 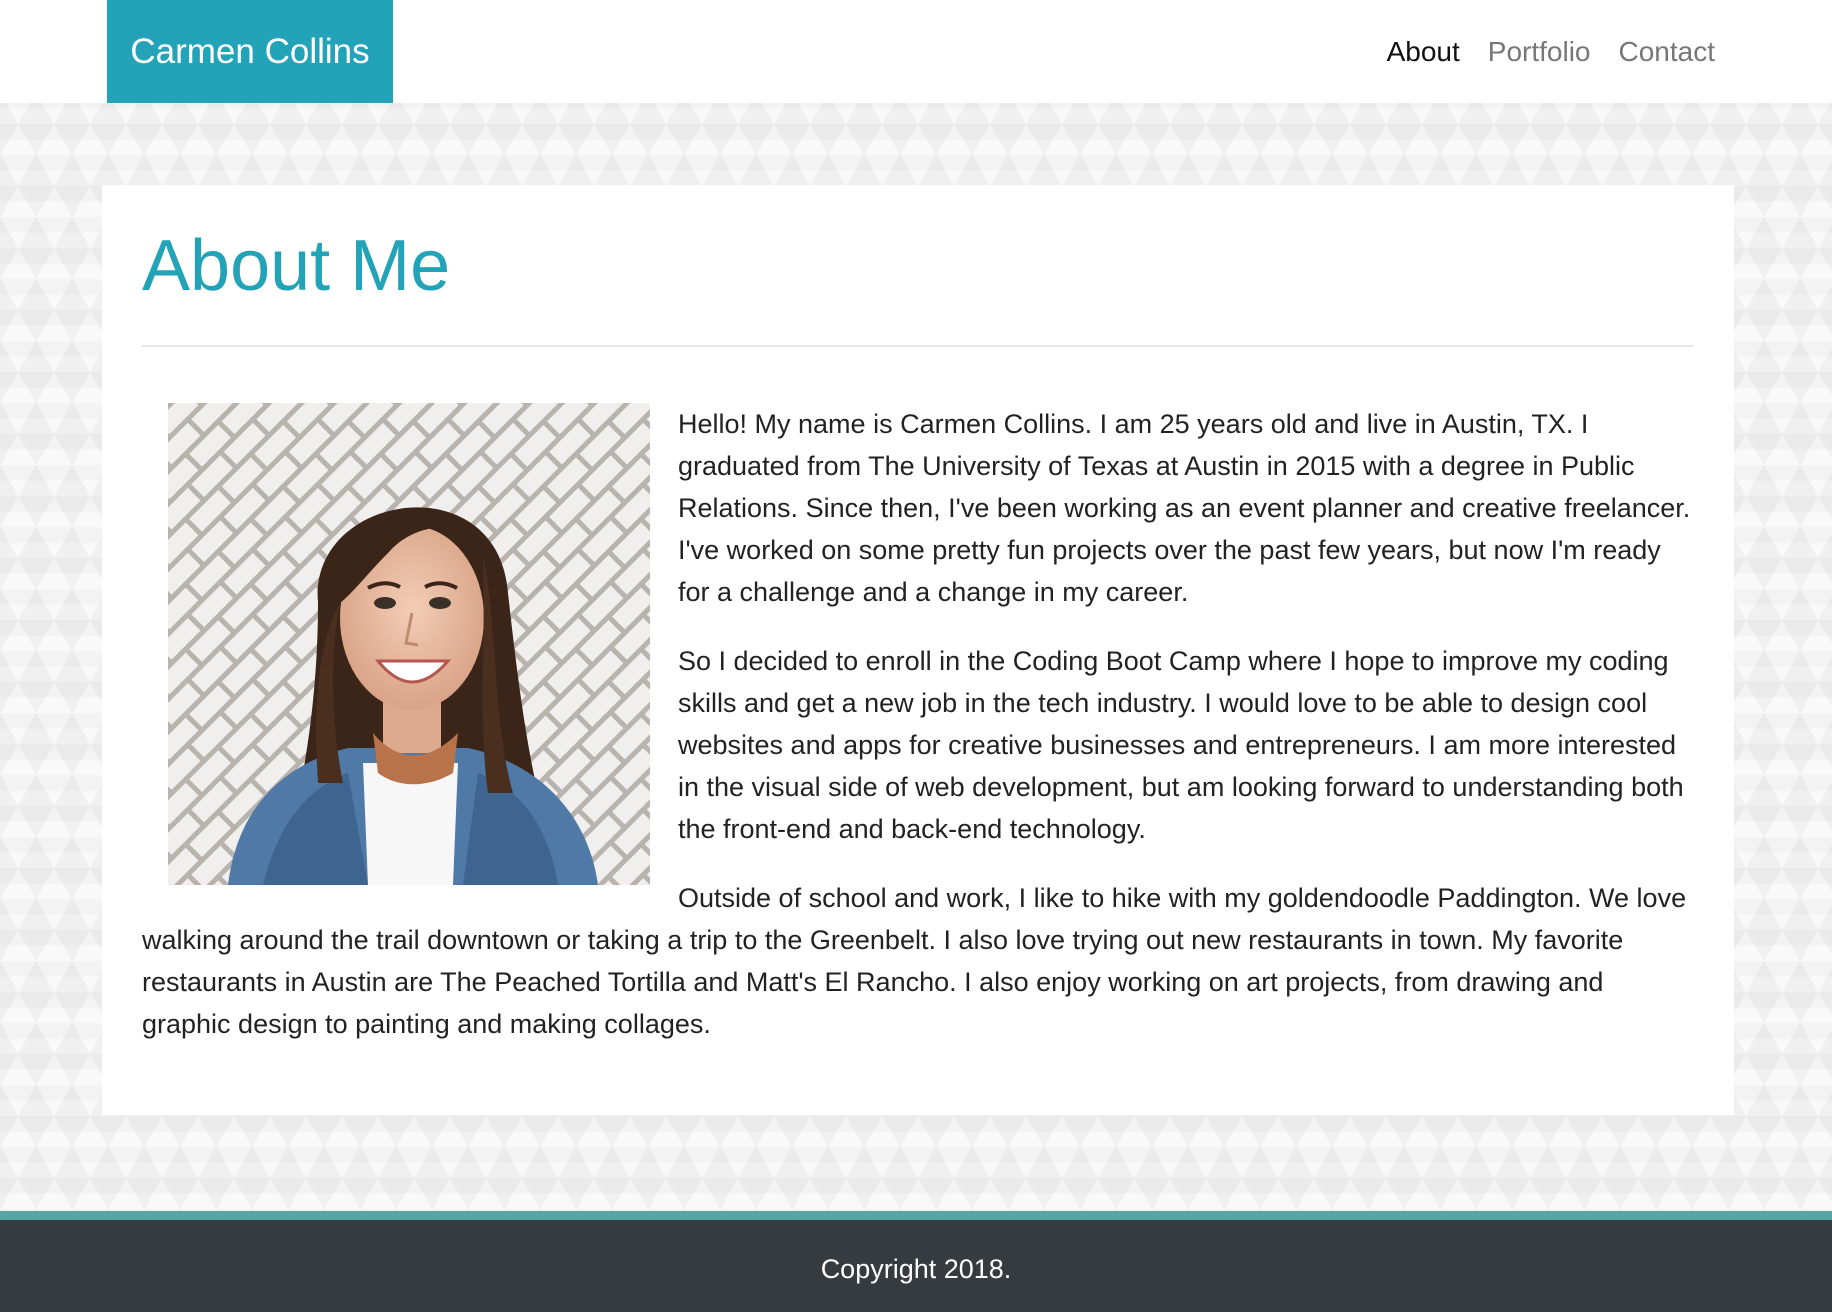 I want to click on nav-links: About Portfolio Contact, so click(x=1551, y=51).